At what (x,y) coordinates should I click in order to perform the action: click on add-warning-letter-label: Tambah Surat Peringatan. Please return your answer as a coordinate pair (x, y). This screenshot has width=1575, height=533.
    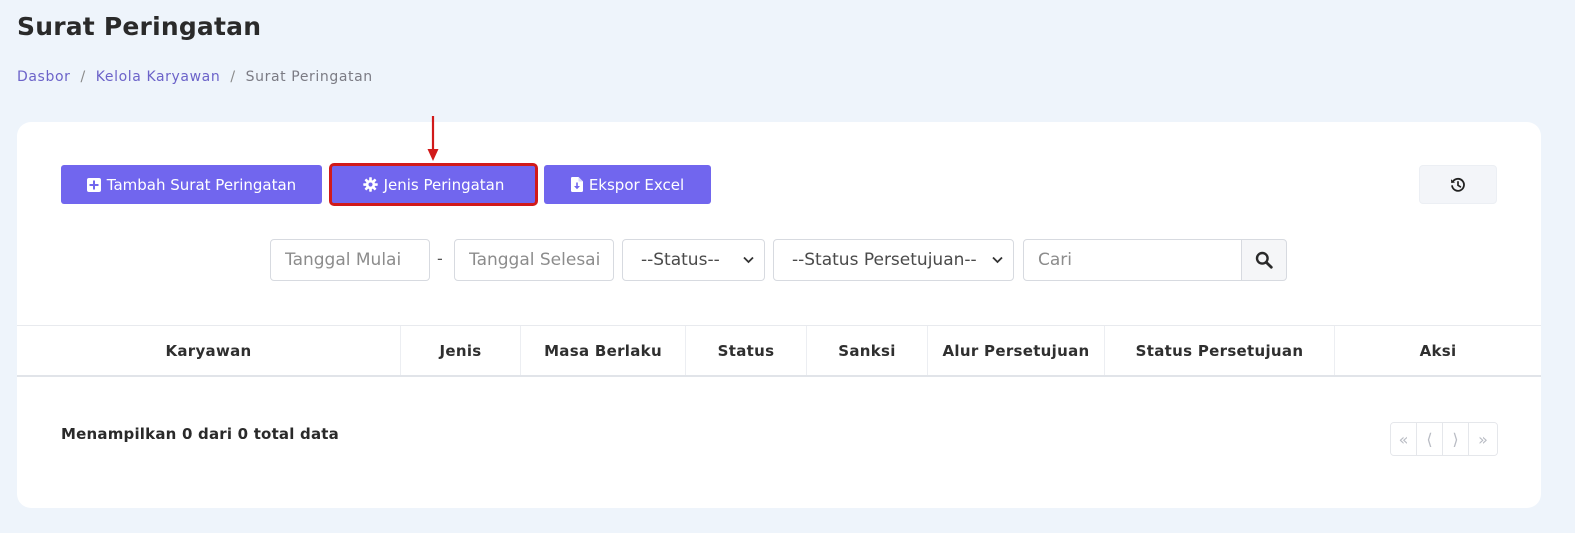
    Looking at the image, I should click on (201, 184).